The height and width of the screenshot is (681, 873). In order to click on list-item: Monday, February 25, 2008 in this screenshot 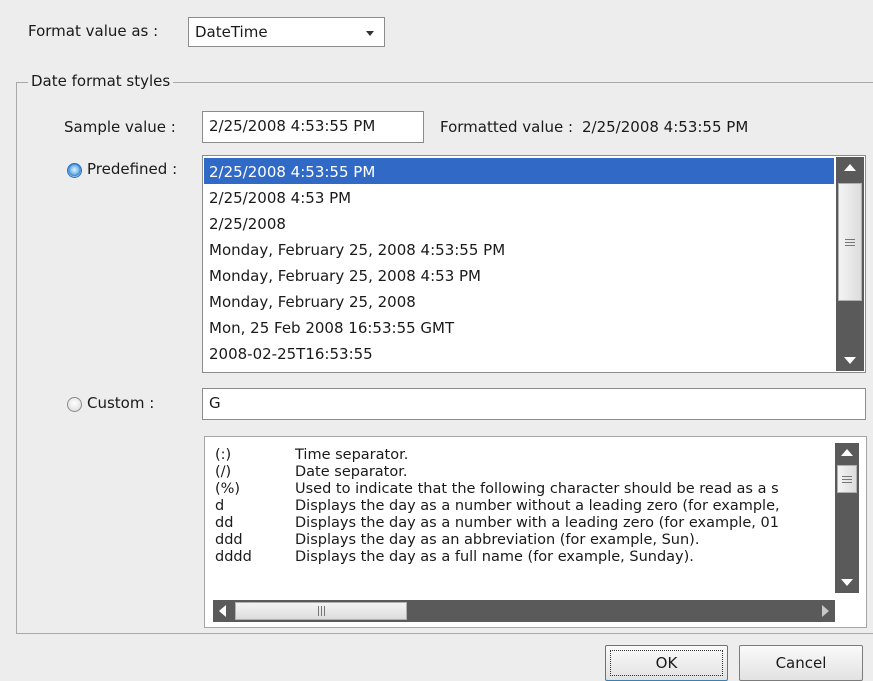, I will do `click(519, 301)`.